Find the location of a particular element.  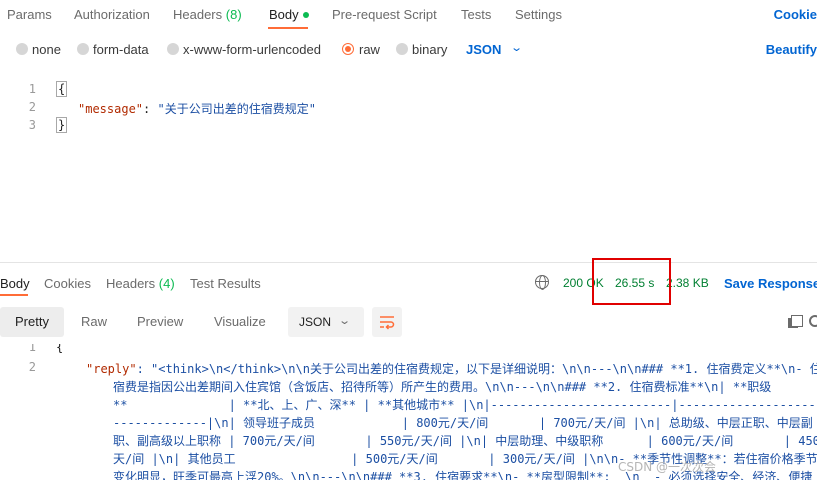

response-format-label: JSON is located at coordinates (315, 322).